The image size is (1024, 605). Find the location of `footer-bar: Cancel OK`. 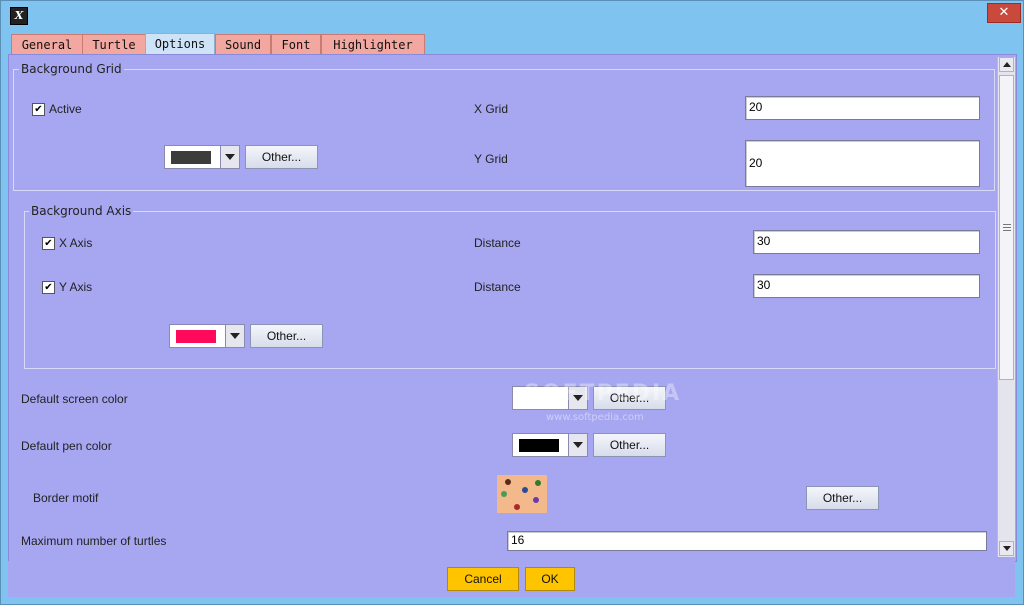

footer-bar: Cancel OK is located at coordinates (511, 579).